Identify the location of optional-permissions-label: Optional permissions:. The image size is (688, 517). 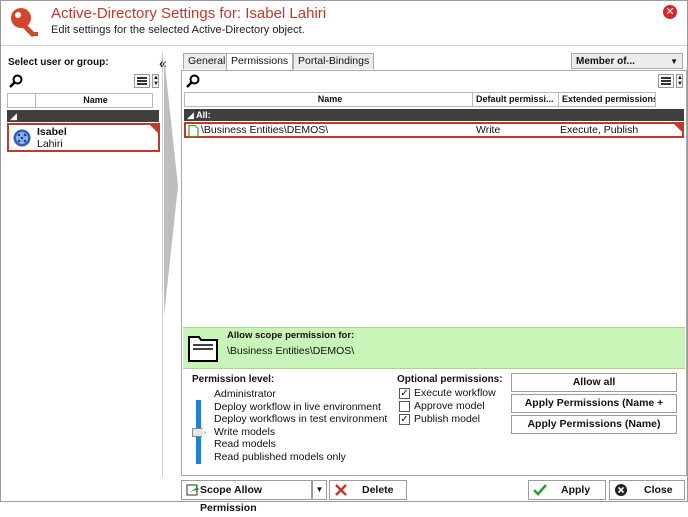
(450, 379).